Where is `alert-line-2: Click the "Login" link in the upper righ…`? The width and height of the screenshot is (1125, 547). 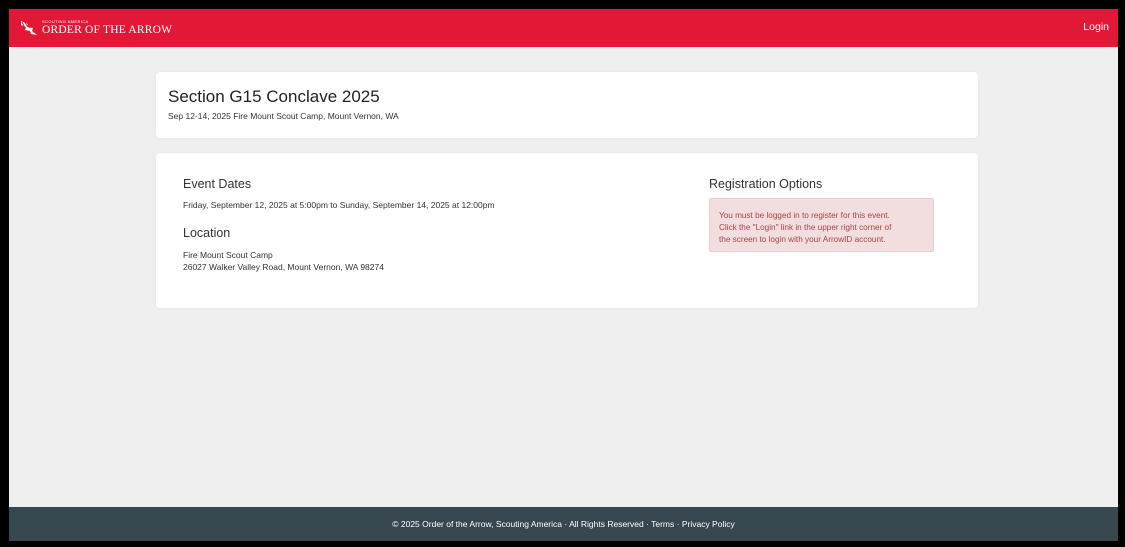 alert-line-2: Click the "Login" link in the upper righ… is located at coordinates (805, 227).